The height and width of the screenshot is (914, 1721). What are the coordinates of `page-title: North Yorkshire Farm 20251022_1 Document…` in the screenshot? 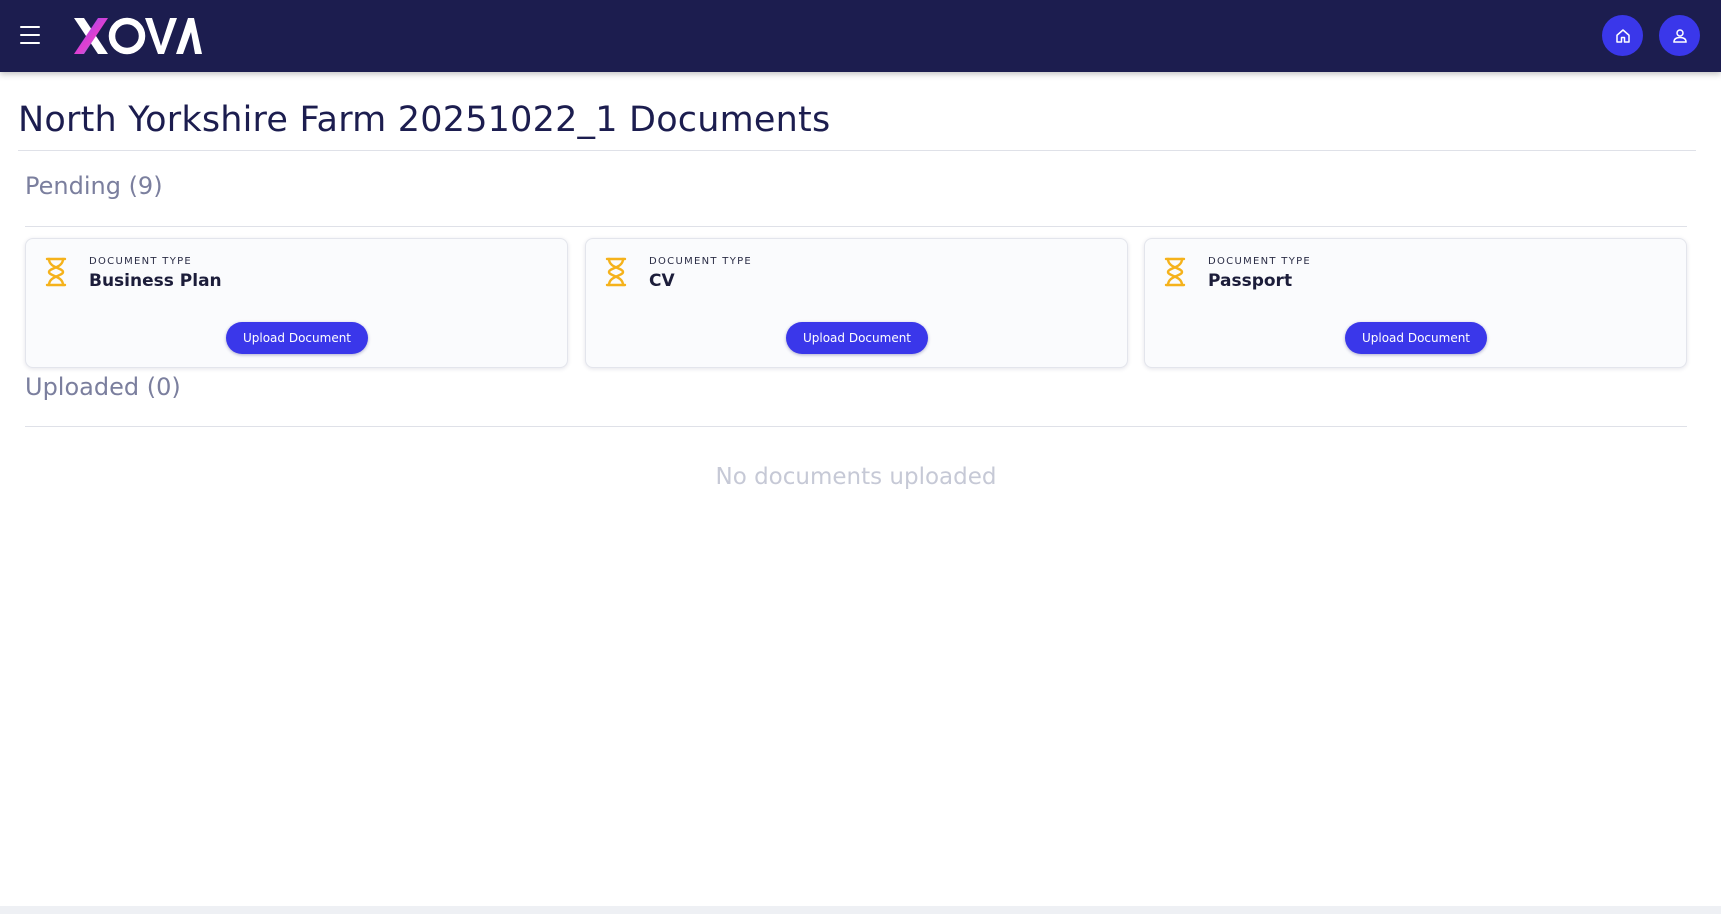 It's located at (424, 120).